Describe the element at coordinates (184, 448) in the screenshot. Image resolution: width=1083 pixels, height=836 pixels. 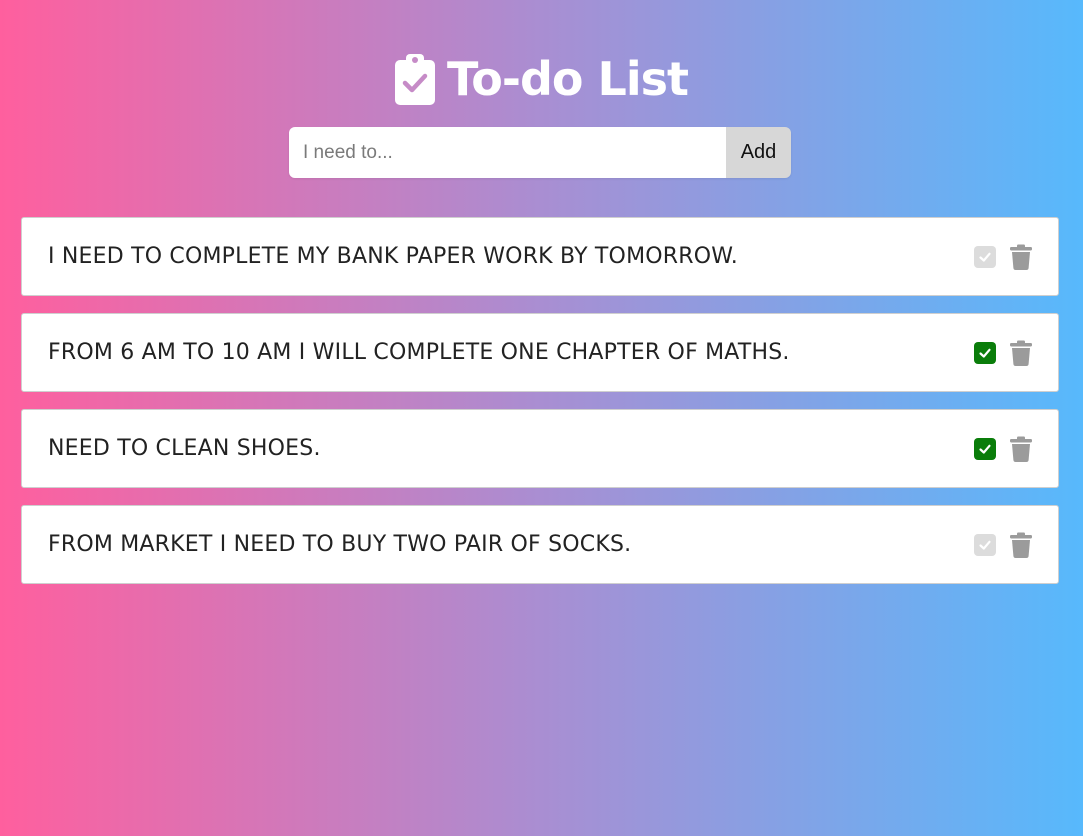
I see `todo-text: Need to clean shoes.` at that location.